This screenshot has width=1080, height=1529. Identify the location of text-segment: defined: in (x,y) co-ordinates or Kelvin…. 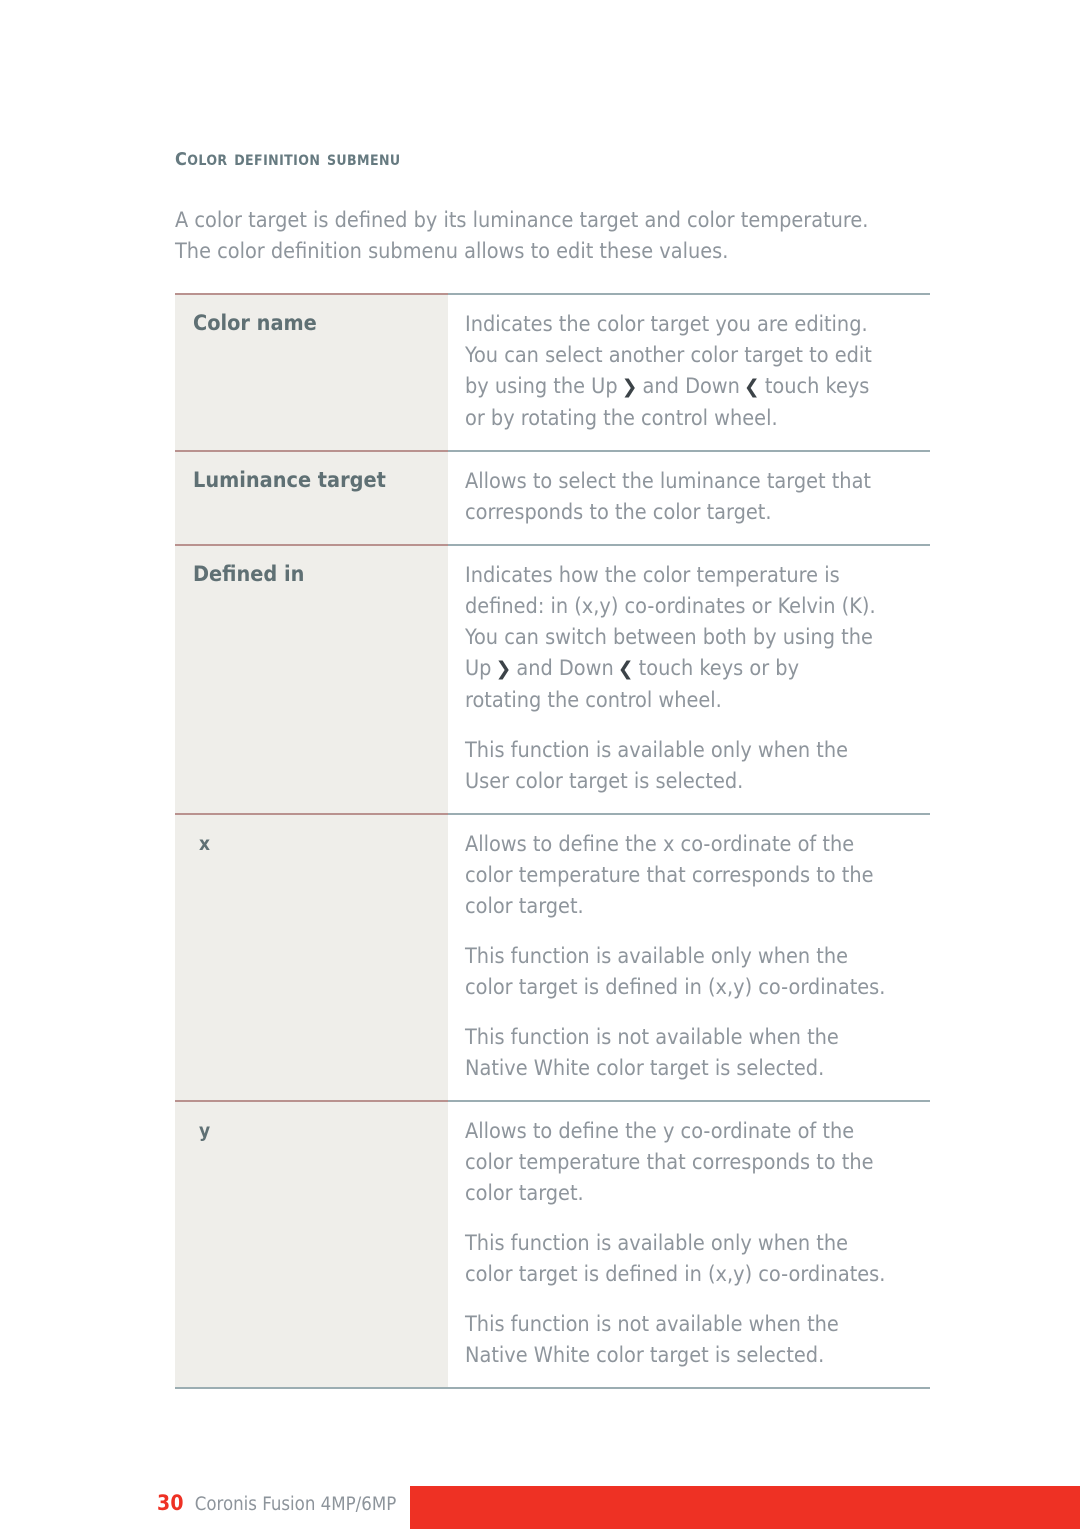
(670, 606).